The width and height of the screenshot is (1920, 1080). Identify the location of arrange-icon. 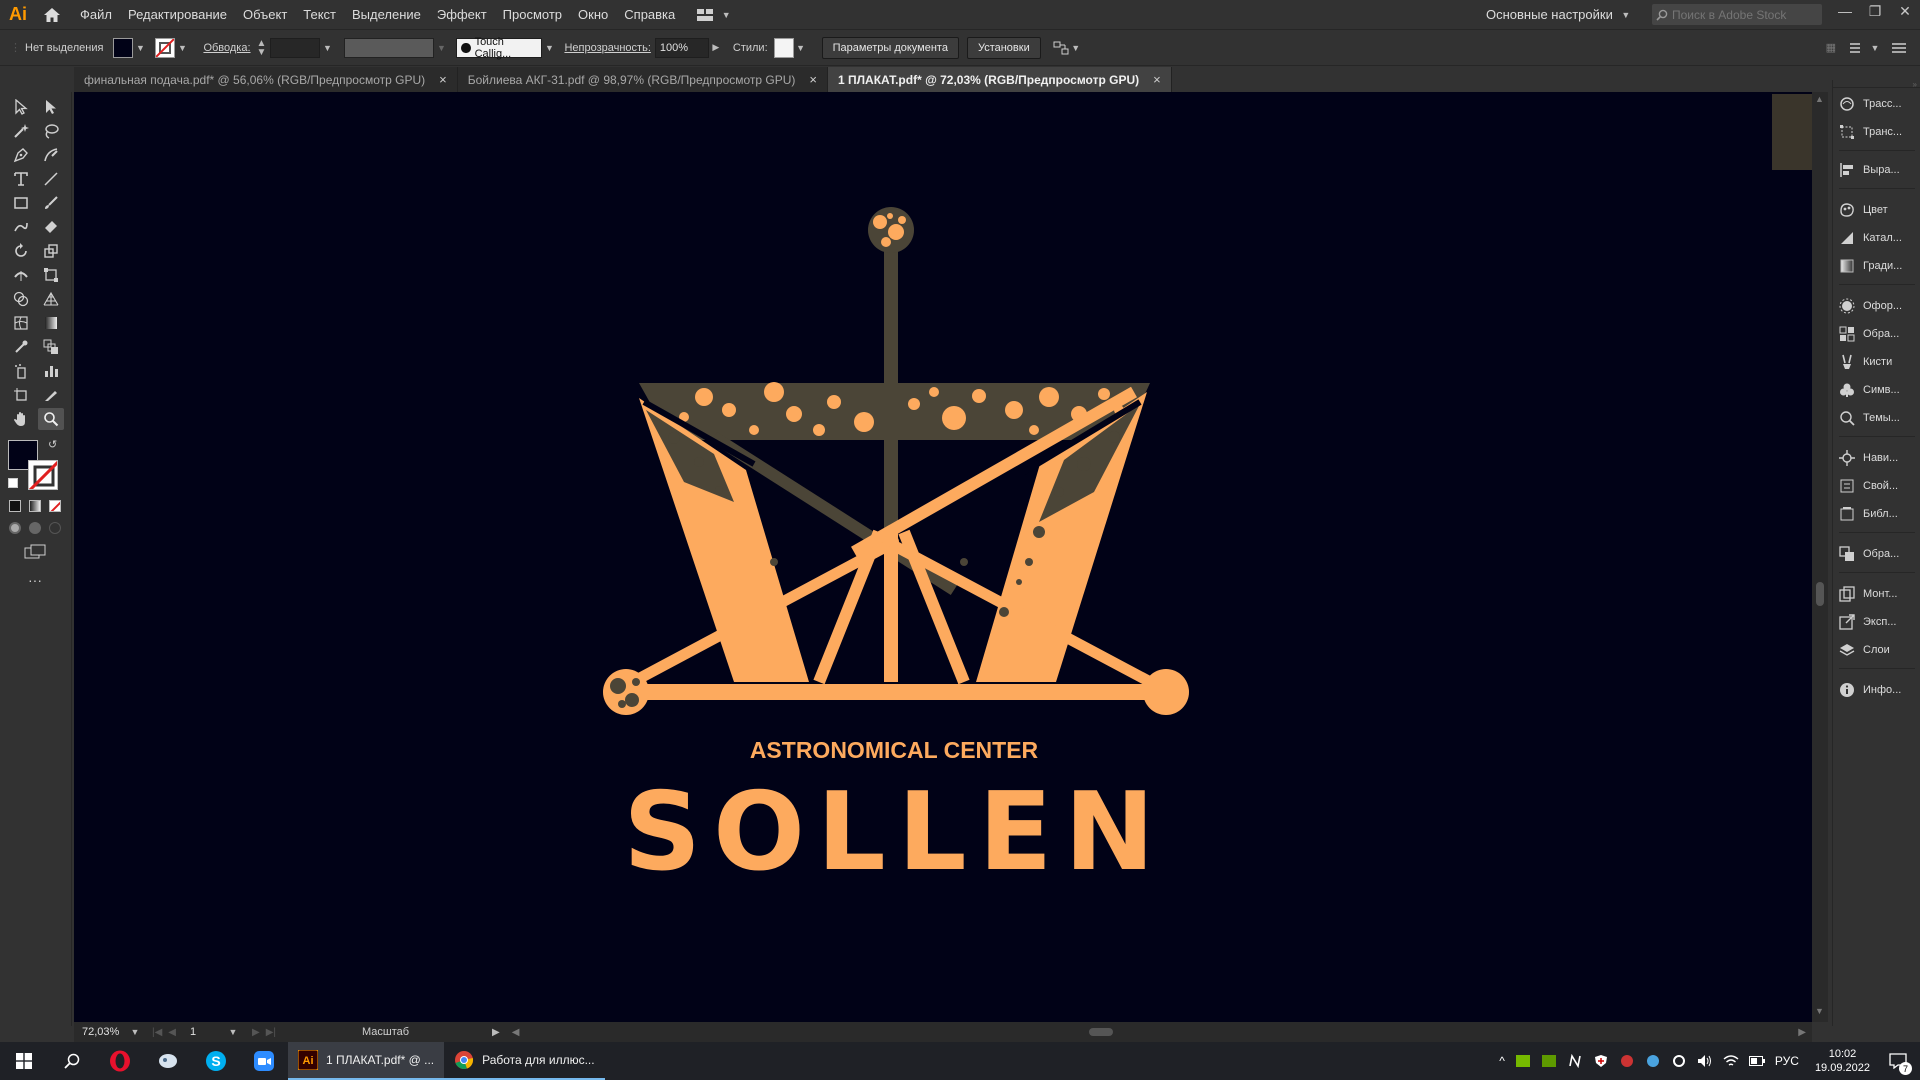
(1061, 48).